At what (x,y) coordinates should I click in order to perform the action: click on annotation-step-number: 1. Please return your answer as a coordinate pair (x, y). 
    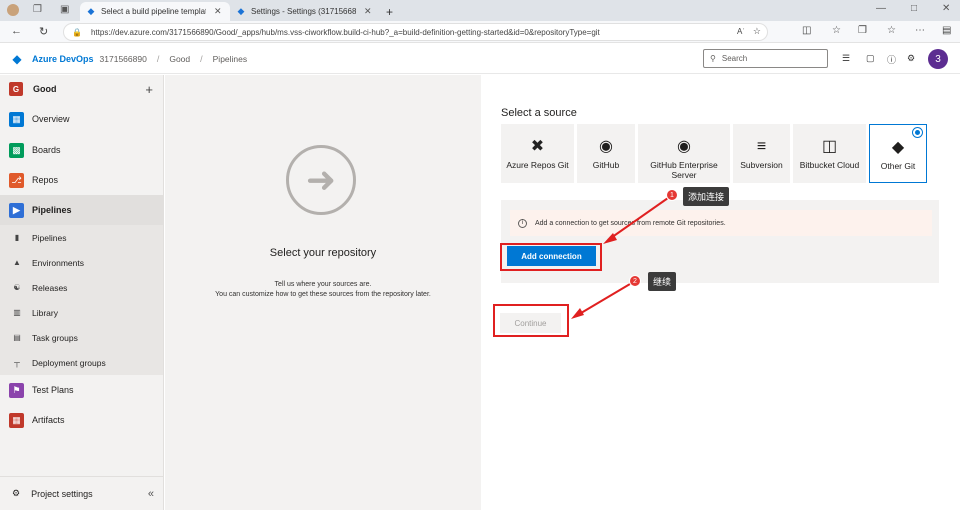
    Looking at the image, I should click on (672, 195).